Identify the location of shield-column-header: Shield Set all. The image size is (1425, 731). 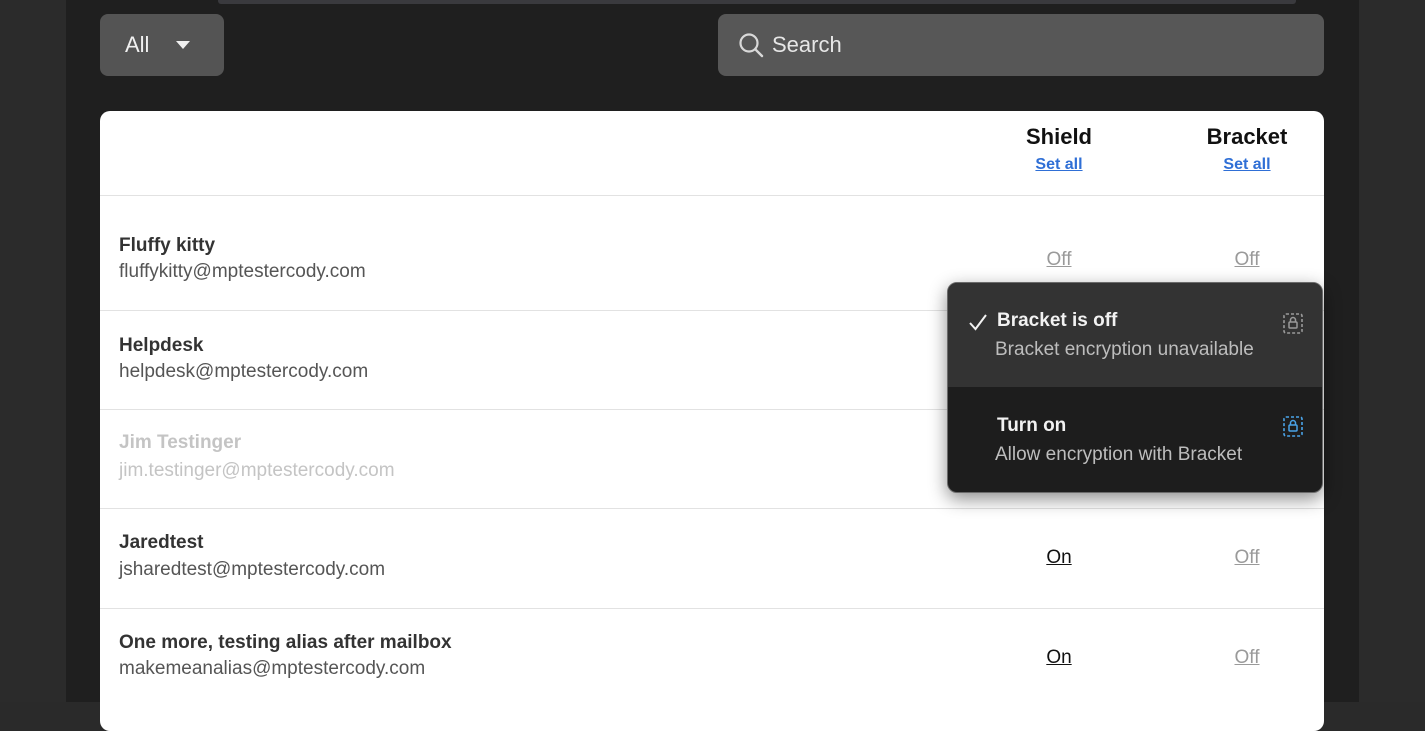
(1059, 149).